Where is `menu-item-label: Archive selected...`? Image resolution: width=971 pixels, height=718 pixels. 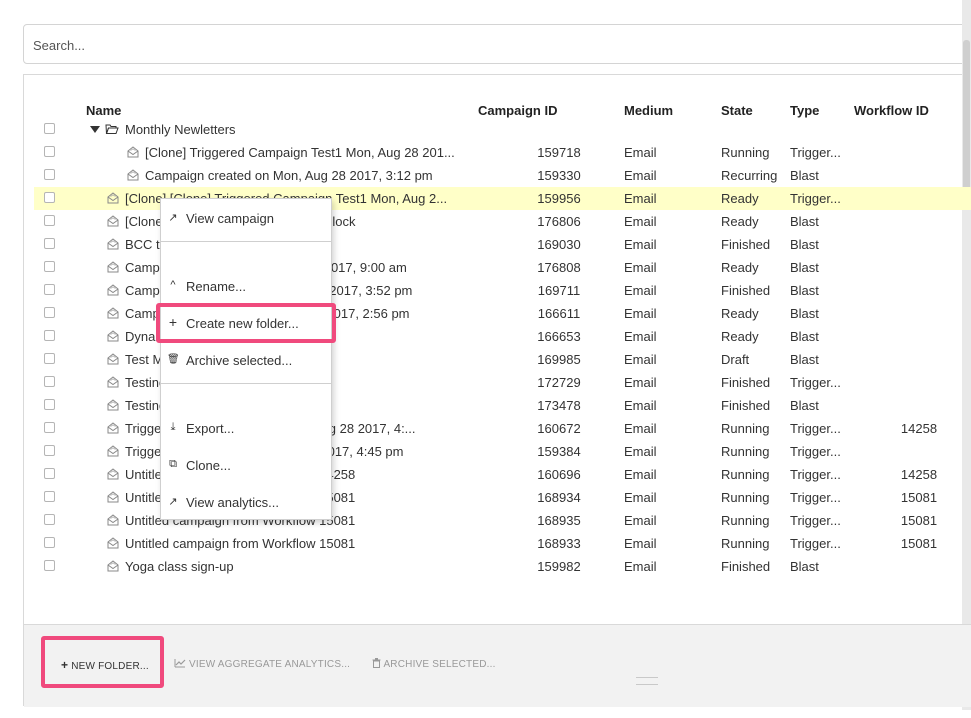
menu-item-label: Archive selected... is located at coordinates (239, 360).